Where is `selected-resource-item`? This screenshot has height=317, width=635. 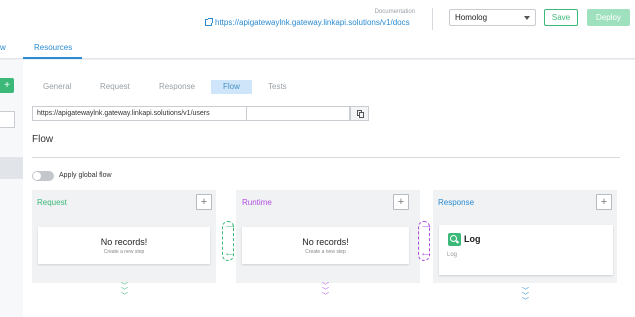 selected-resource-item is located at coordinates (11, 168).